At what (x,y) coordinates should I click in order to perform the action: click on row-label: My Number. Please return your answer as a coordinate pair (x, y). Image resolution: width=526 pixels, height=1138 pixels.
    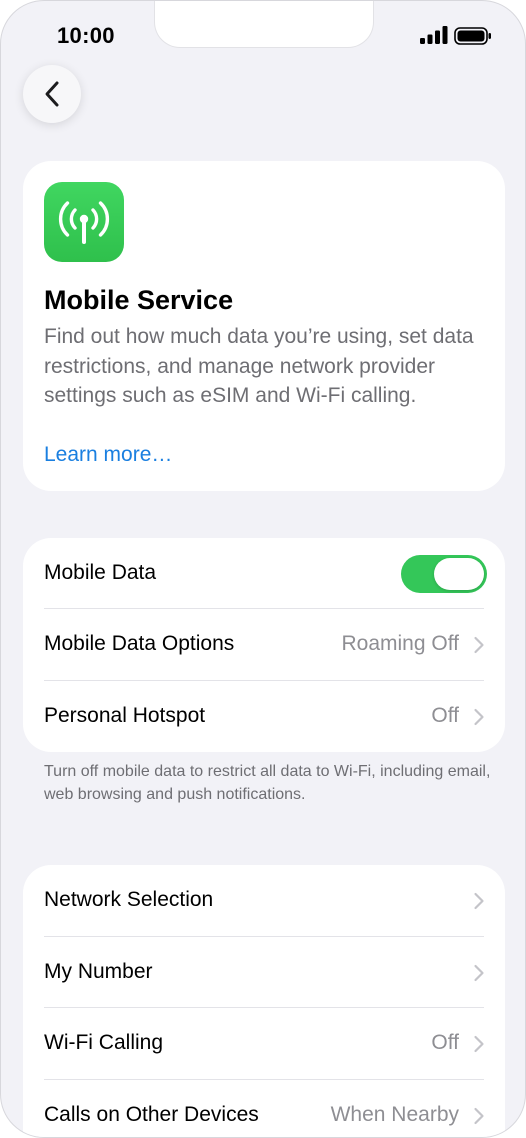
    Looking at the image, I should click on (98, 971).